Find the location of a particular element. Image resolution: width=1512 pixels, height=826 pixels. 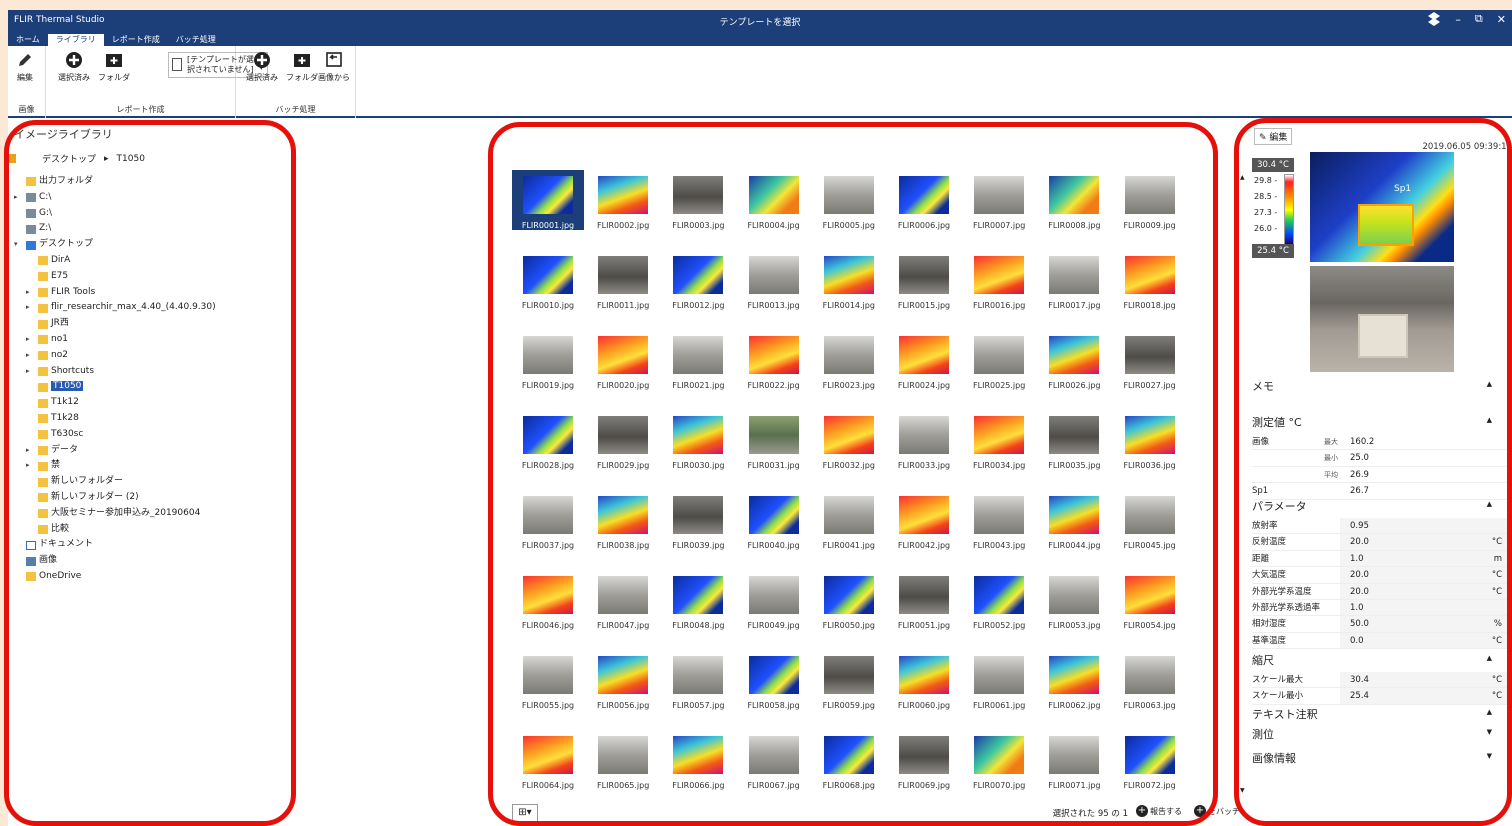

edit-button: ✎ 編集 is located at coordinates (1273, 136).